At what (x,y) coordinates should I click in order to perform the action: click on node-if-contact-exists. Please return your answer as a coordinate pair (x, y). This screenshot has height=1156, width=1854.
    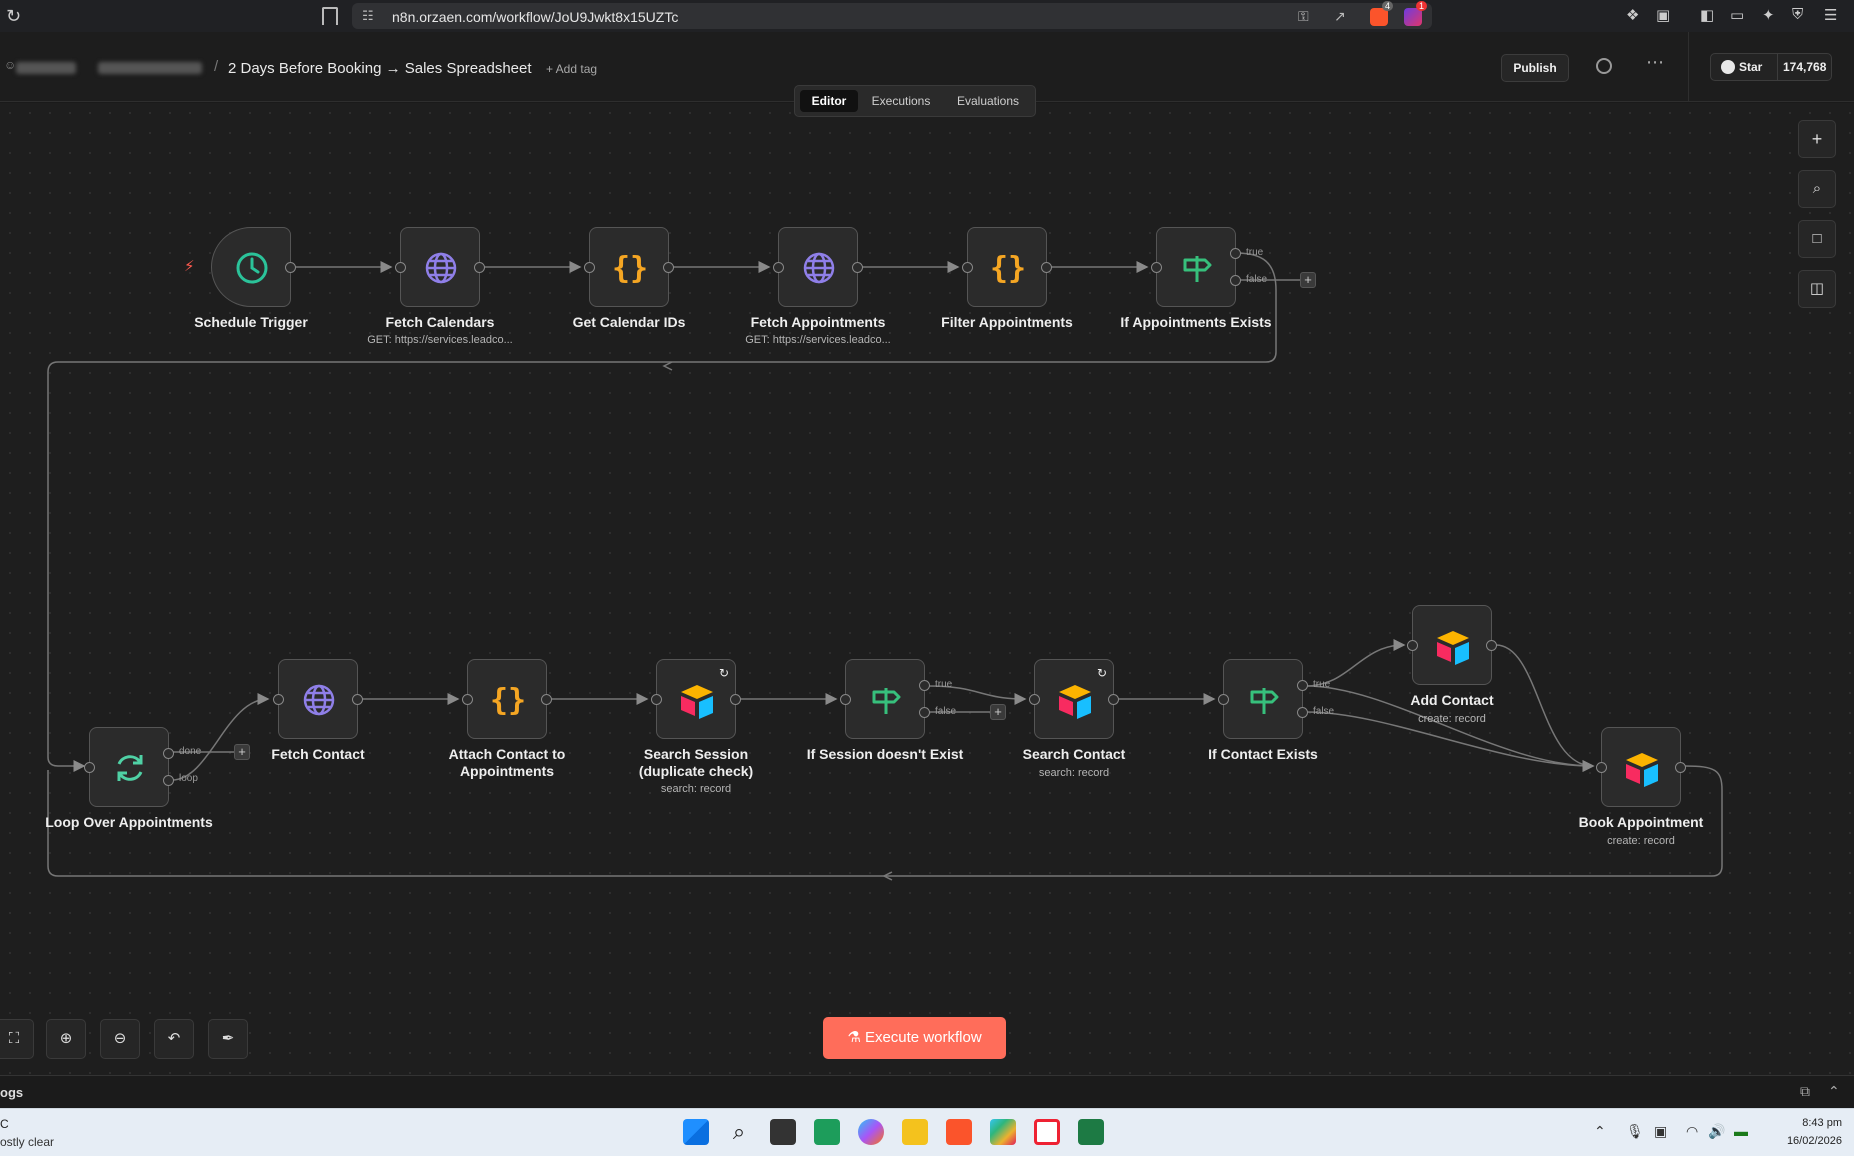
    Looking at the image, I should click on (1263, 699).